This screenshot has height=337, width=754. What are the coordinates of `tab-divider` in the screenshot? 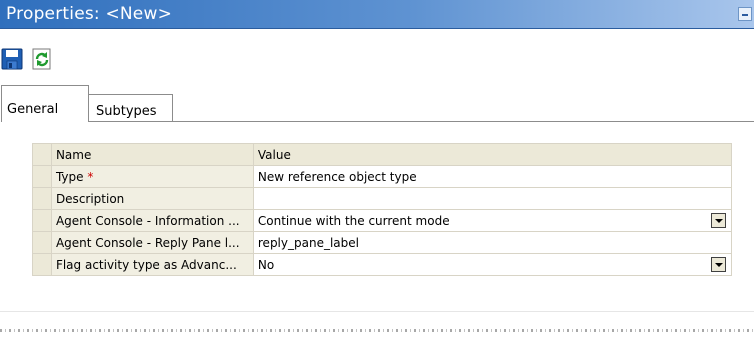 It's located at (421, 121).